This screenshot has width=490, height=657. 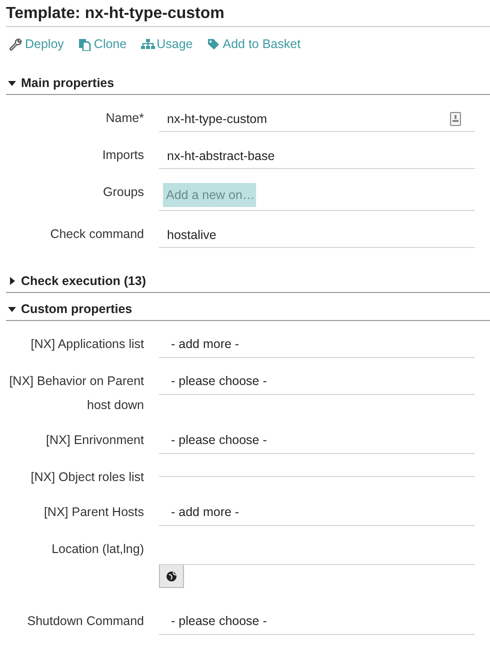 I want to click on field-label: [NX] Behavior on Parent host down, so click(x=76, y=393).